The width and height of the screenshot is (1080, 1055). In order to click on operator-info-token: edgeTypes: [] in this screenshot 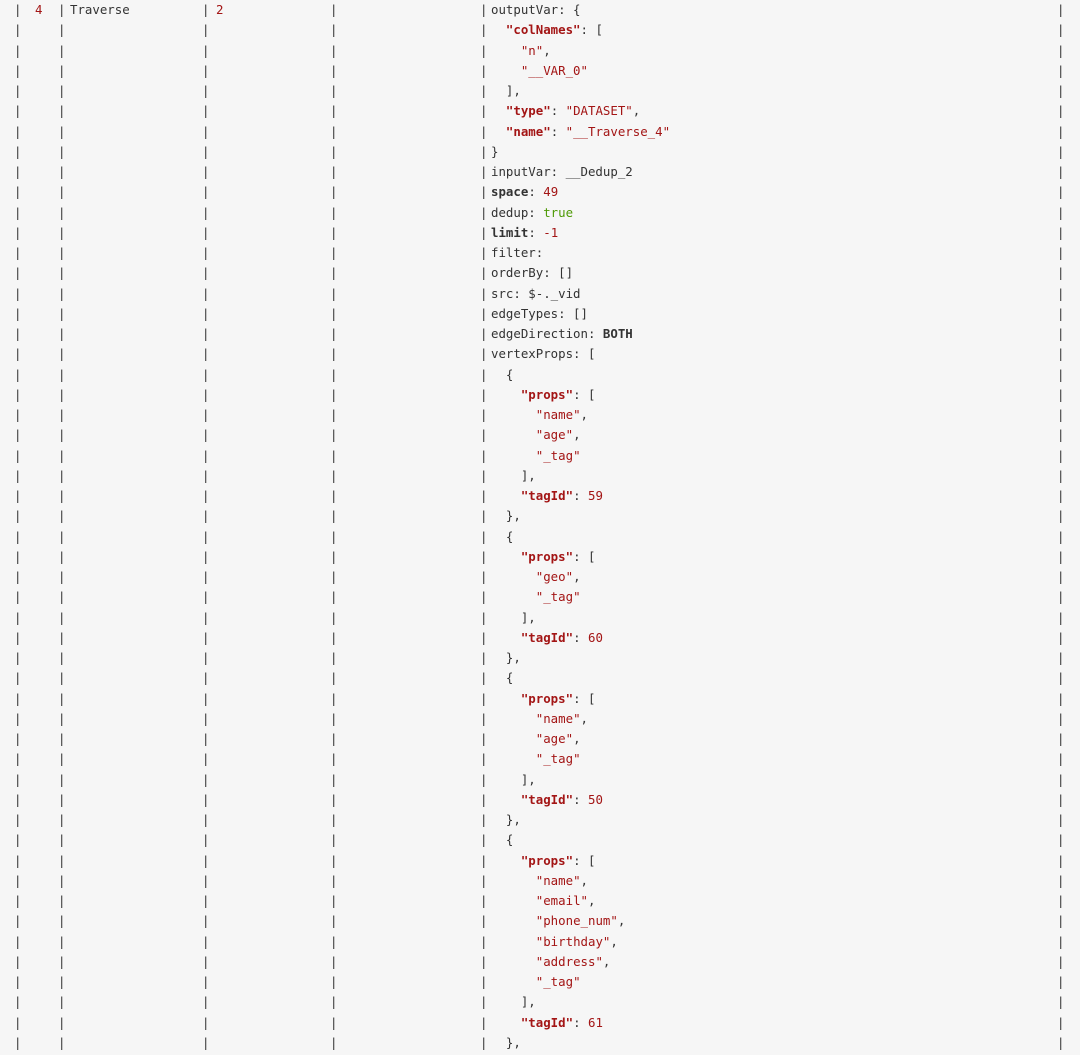, I will do `click(539, 313)`.